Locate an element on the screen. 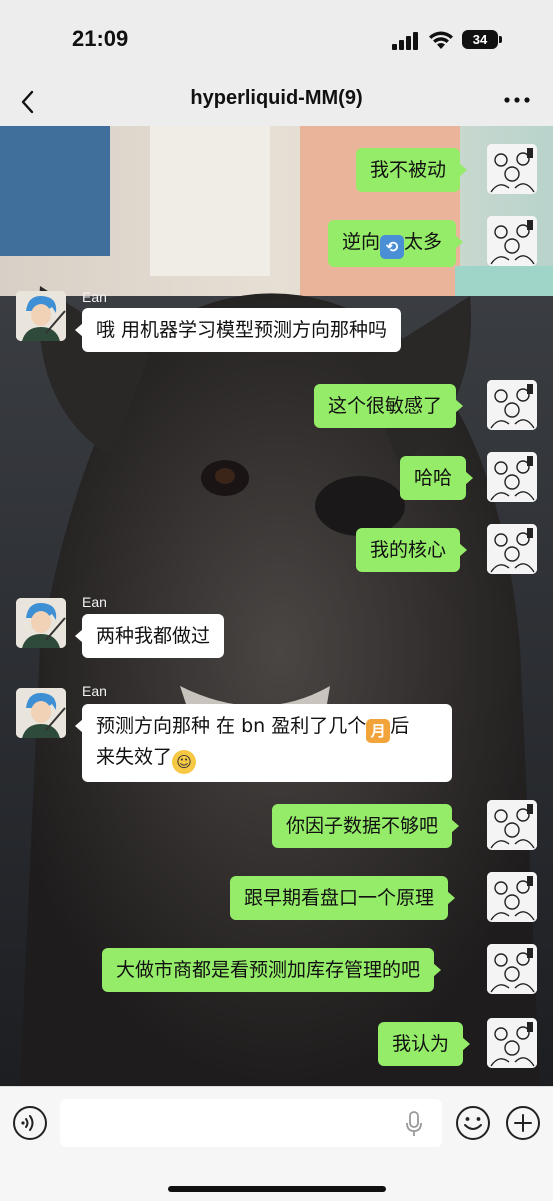  message-text: 跟早期看盘口一个原理 is located at coordinates (339, 898).